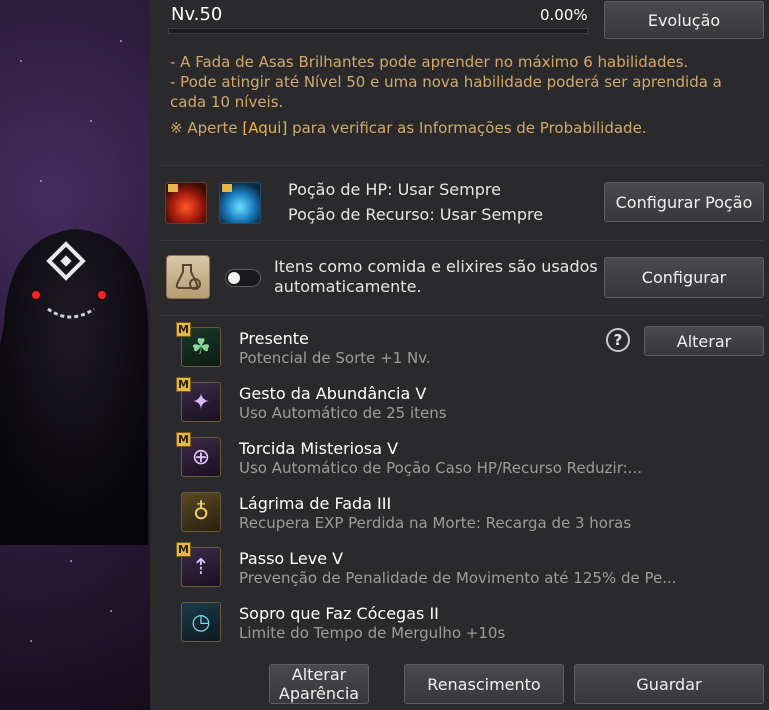  Describe the element at coordinates (333, 393) in the screenshot. I see `skill-title: Gesto da Abundância V` at that location.